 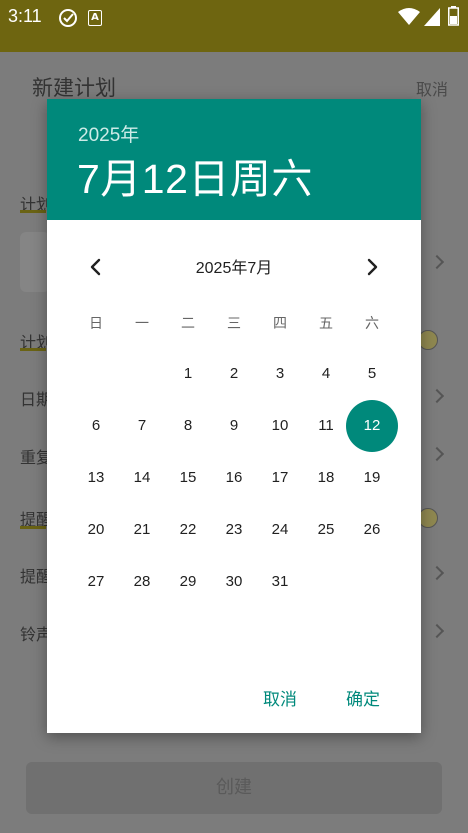 What do you see at coordinates (188, 478) in the screenshot?
I see `calendar-day: 15` at bounding box center [188, 478].